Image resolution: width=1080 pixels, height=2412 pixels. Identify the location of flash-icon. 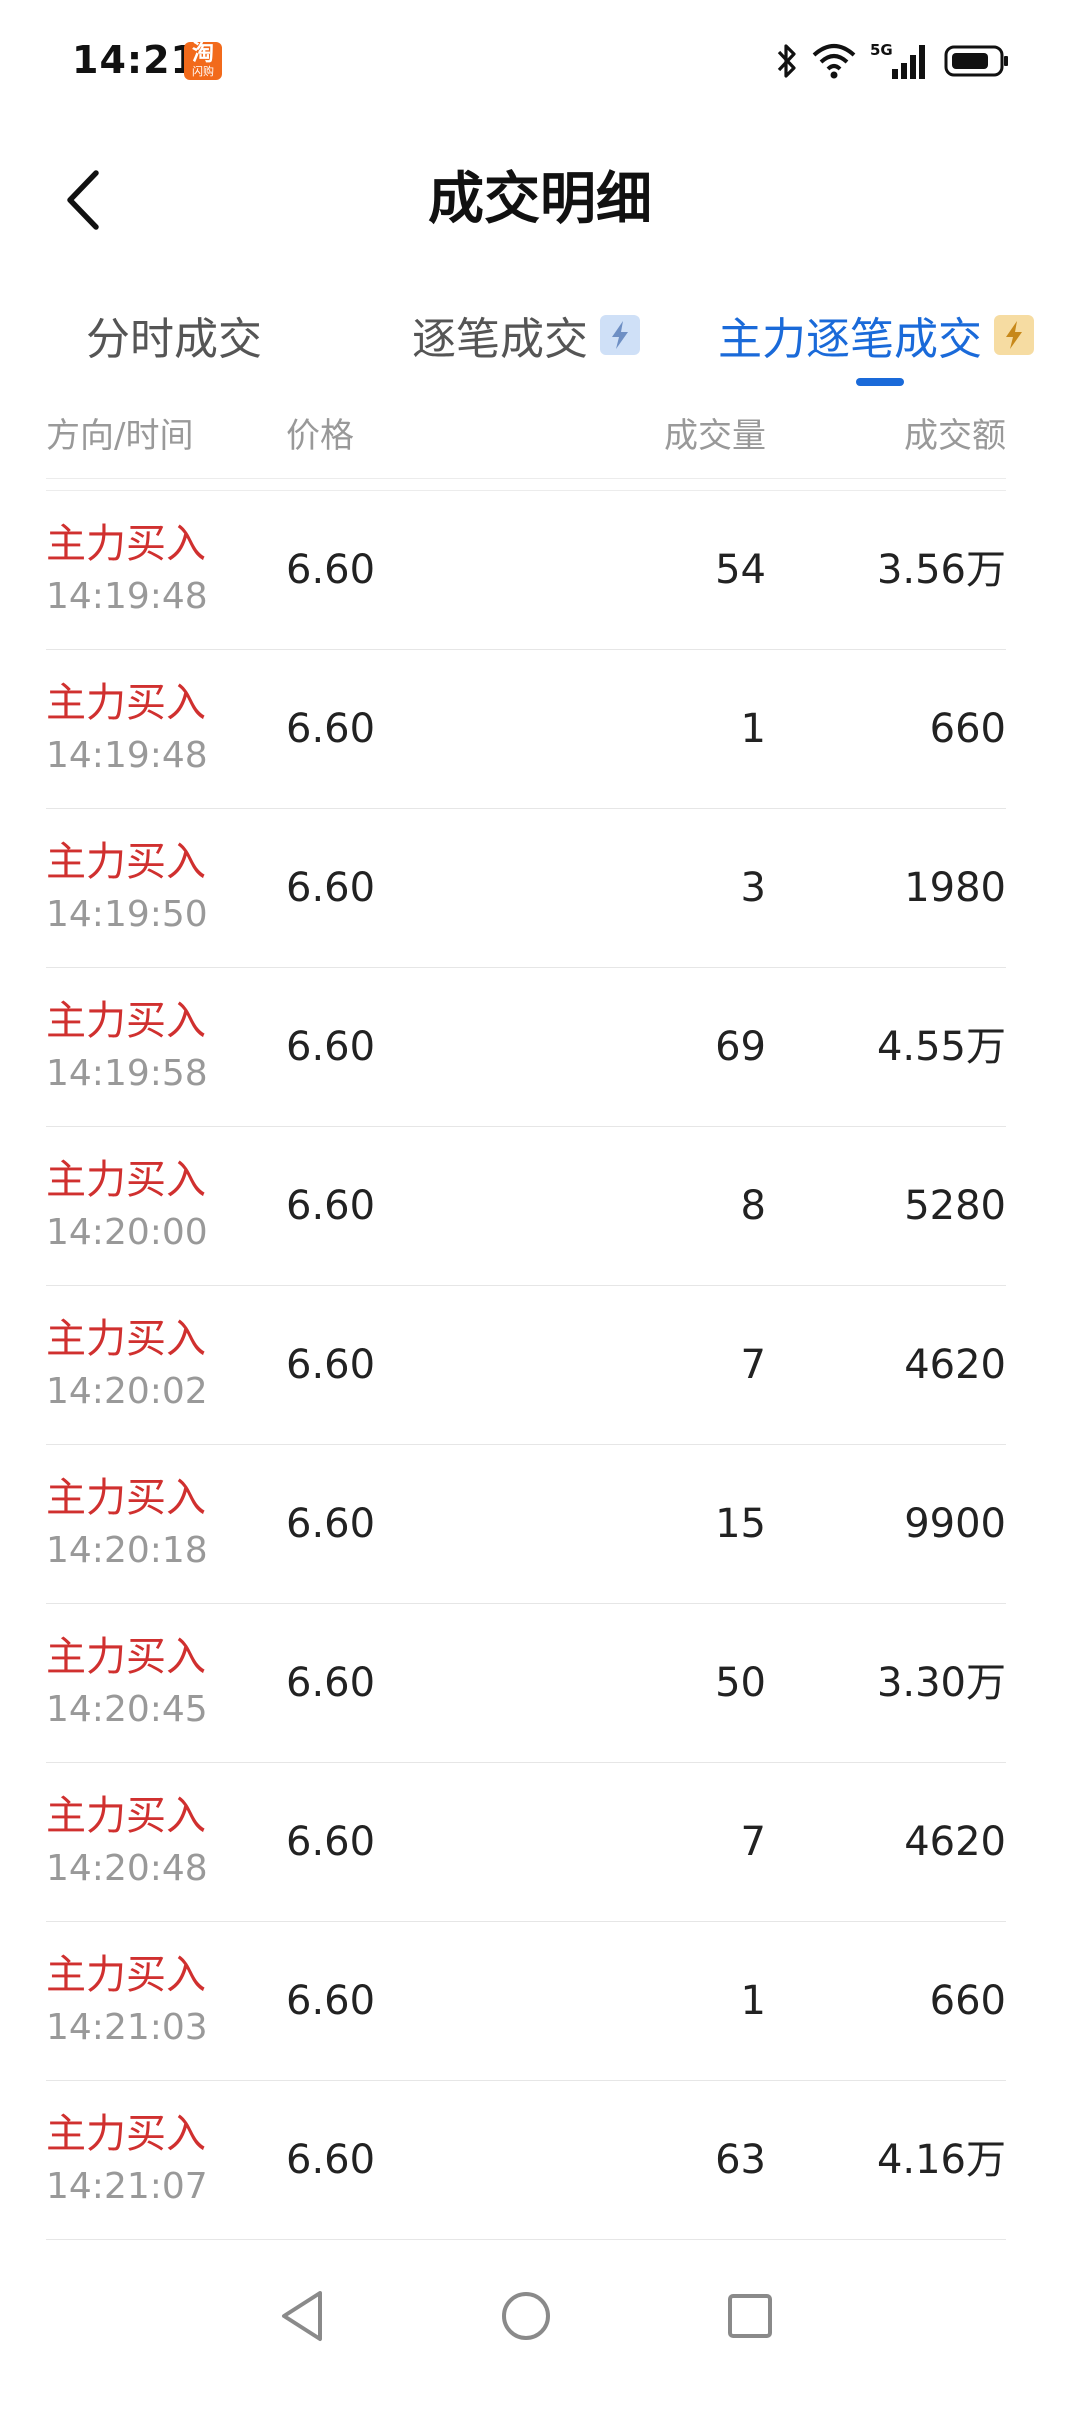
(620, 335).